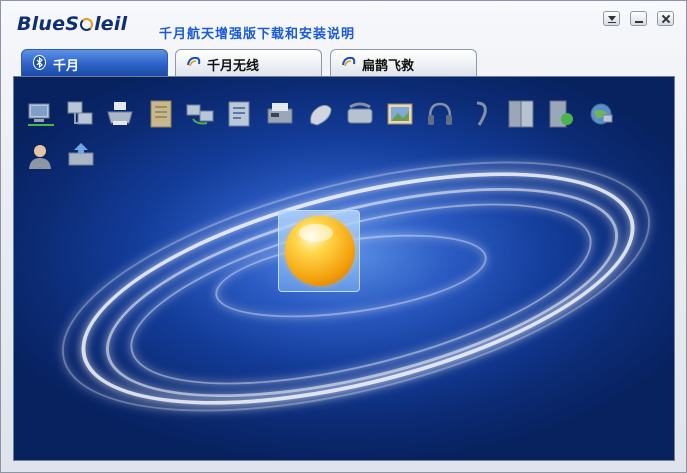  Describe the element at coordinates (611, 18) in the screenshot. I see `menu-dropdown-button` at that location.